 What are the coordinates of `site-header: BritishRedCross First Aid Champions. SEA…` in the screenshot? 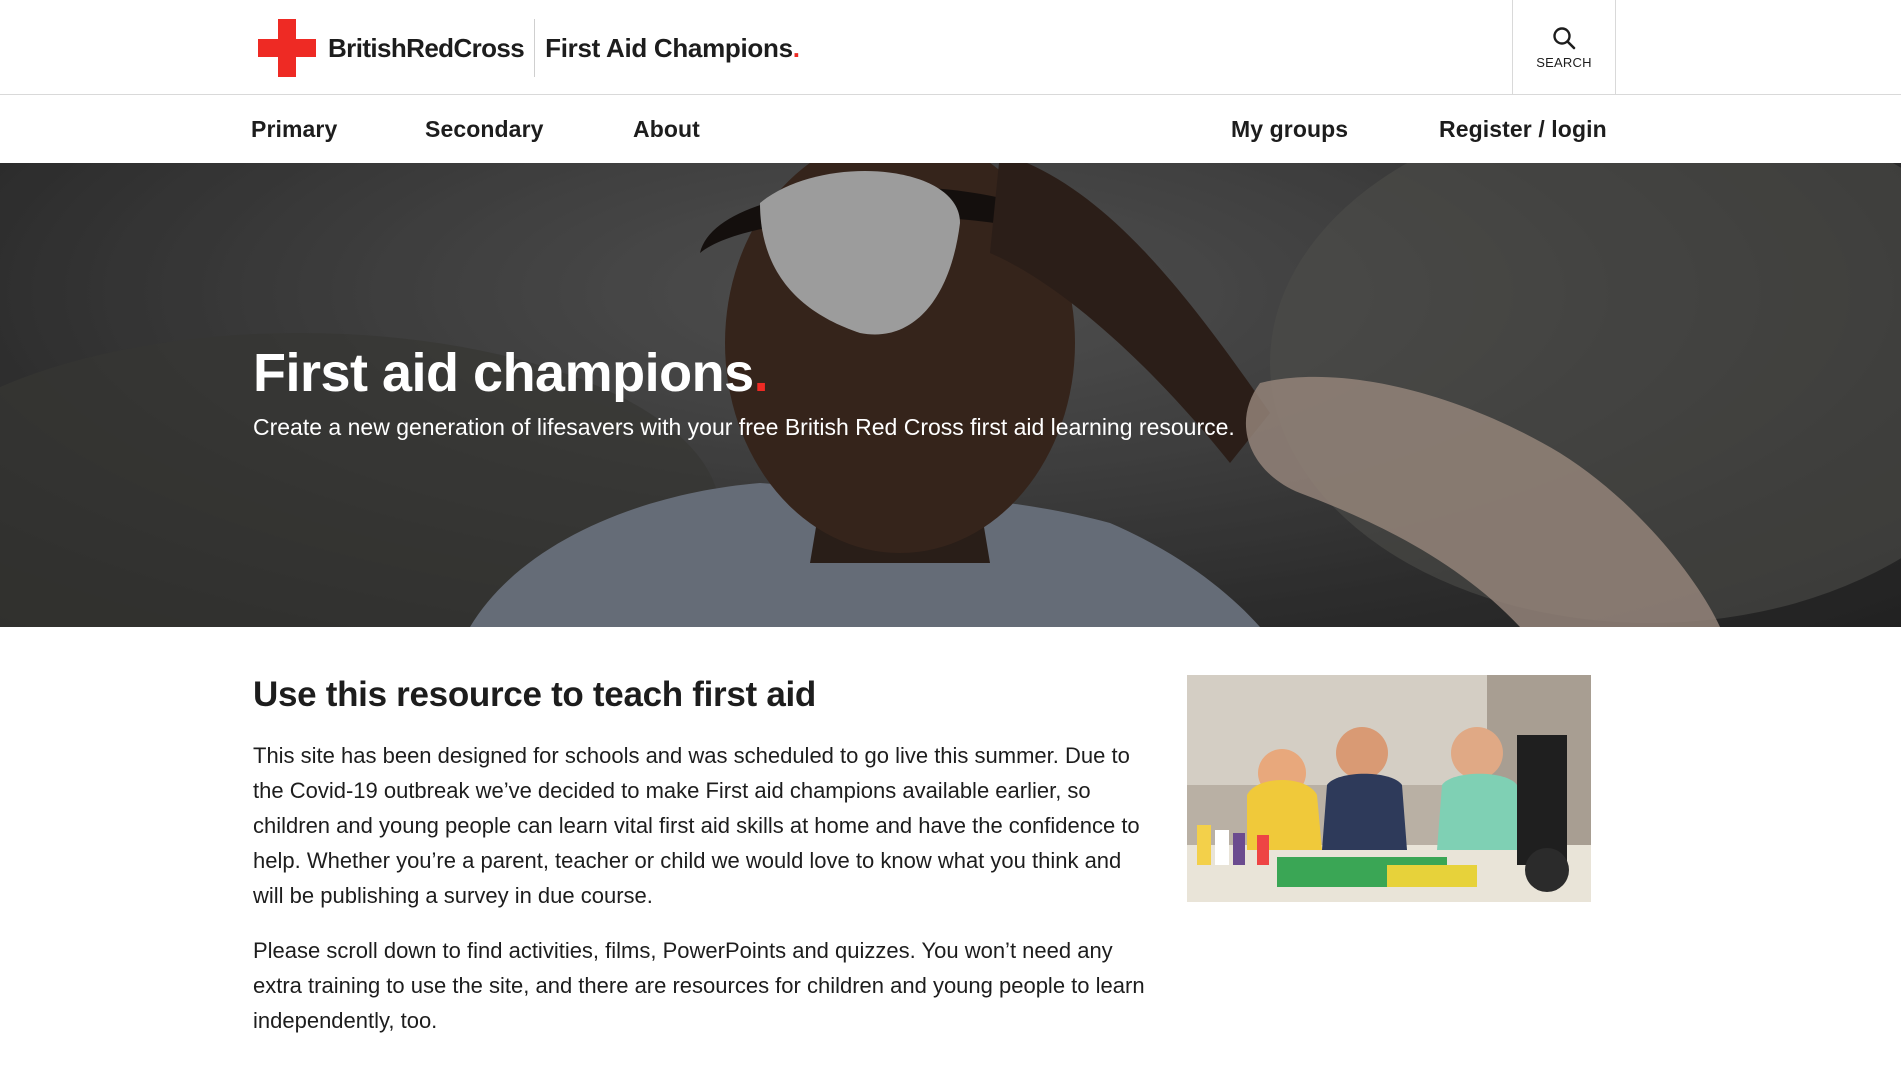 It's located at (950, 47).